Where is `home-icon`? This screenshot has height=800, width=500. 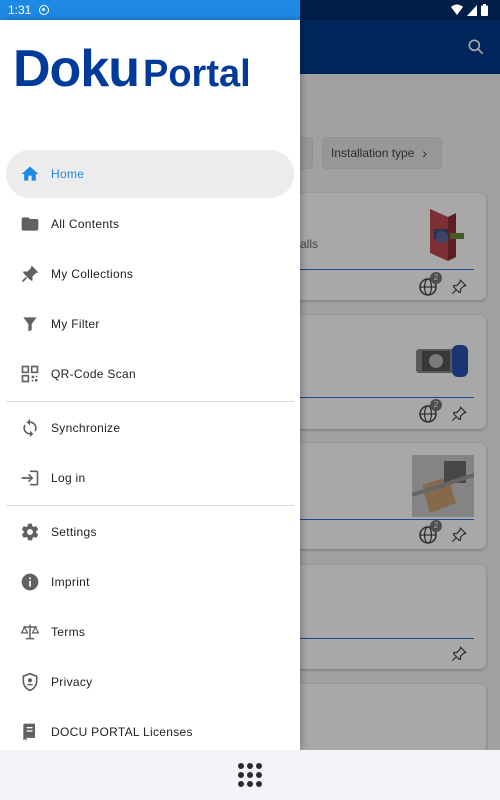
home-icon is located at coordinates (30, 173).